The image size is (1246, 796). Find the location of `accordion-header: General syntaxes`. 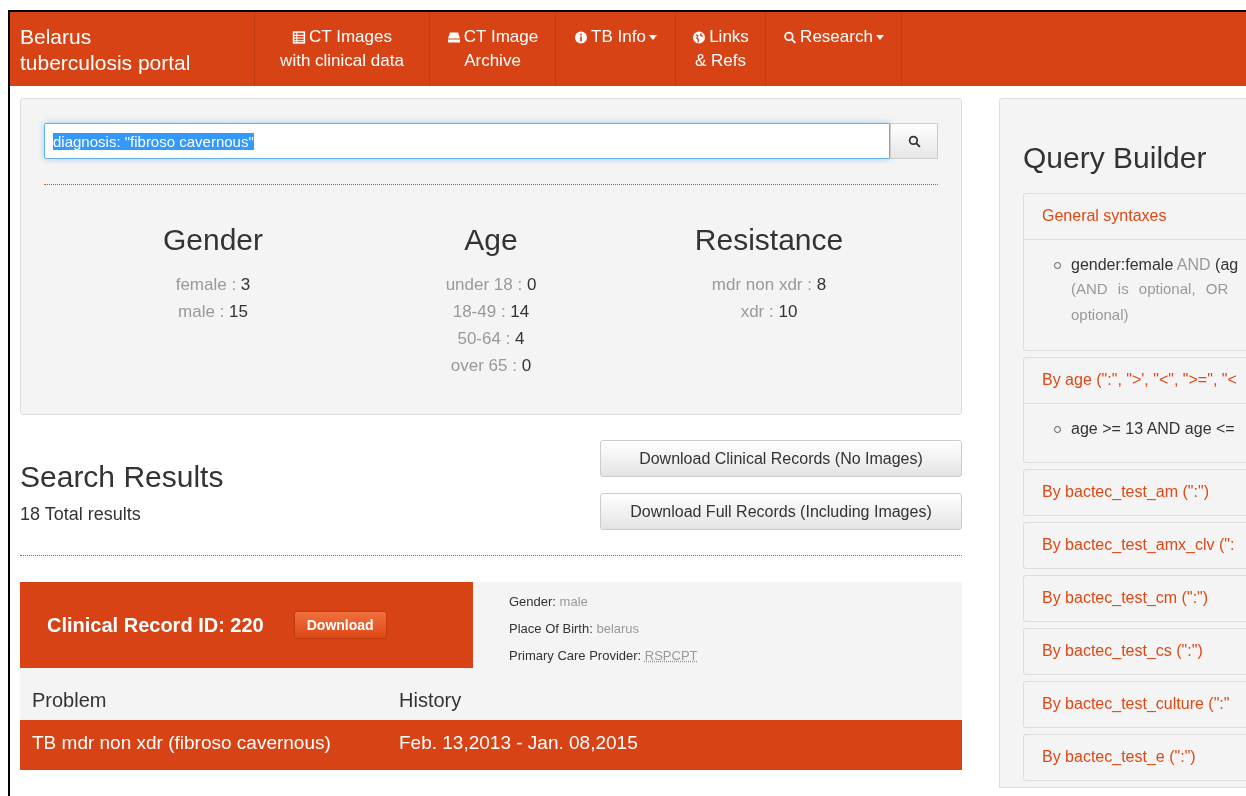

accordion-header: General syntaxes is located at coordinates (1135, 216).